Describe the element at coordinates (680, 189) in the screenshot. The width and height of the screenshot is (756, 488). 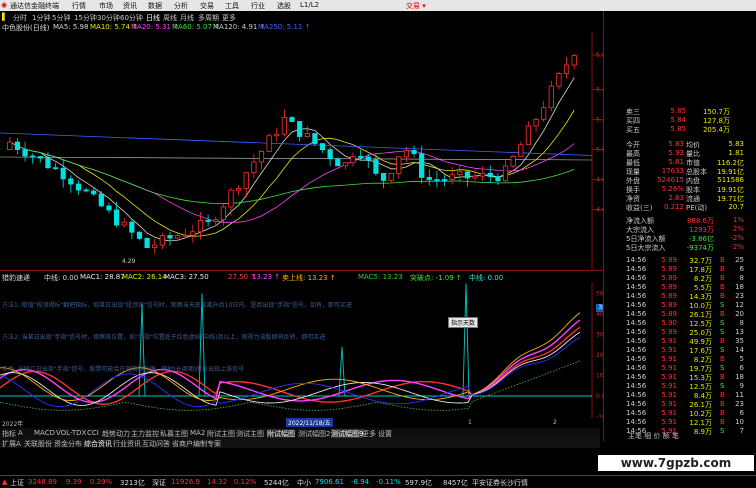
I see `quote-row: 换手 5.26% 股本 19.91亿` at that location.